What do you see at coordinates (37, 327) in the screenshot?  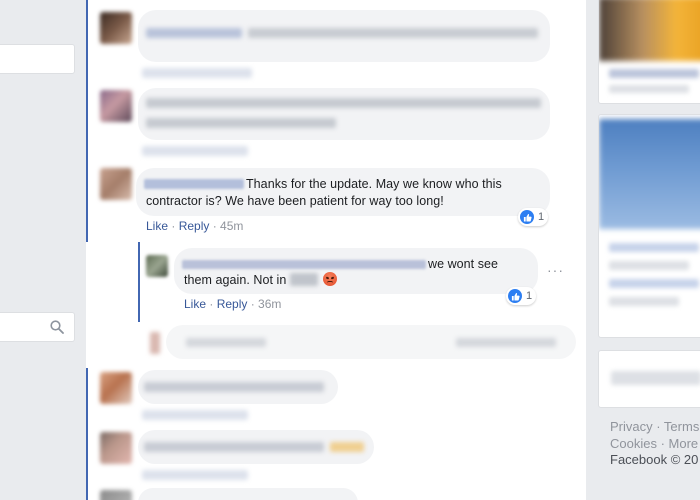 I see `search-box` at bounding box center [37, 327].